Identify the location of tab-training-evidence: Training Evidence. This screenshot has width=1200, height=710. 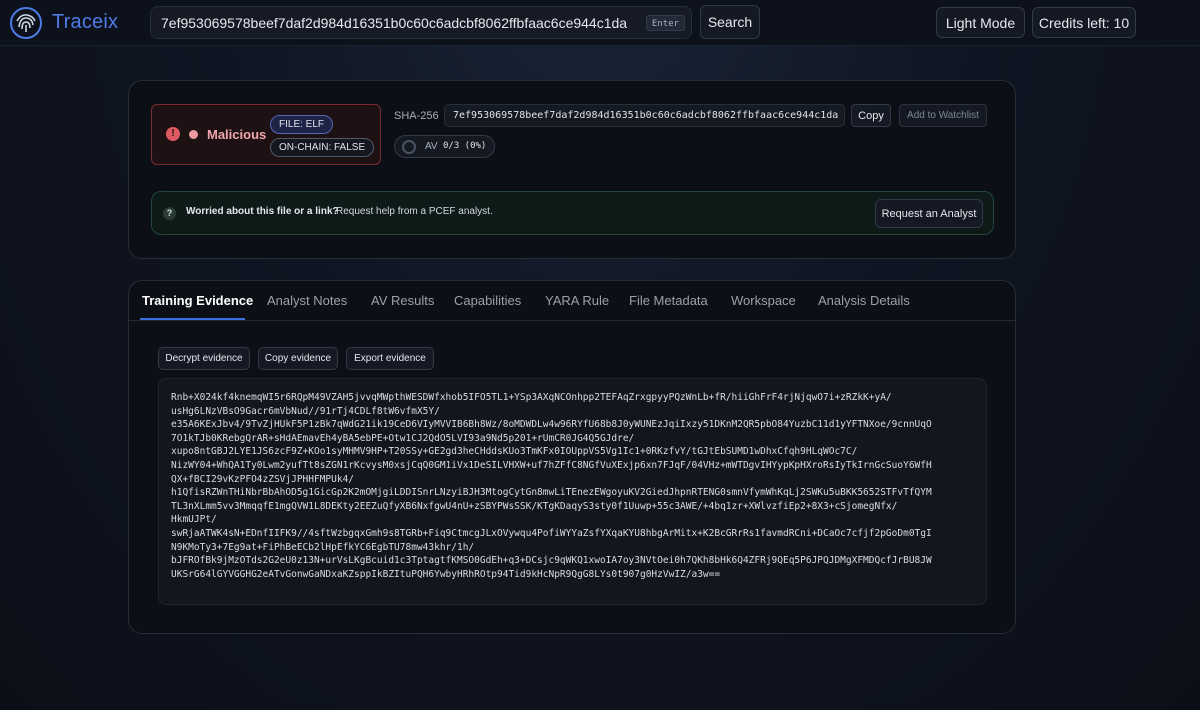
(197, 300).